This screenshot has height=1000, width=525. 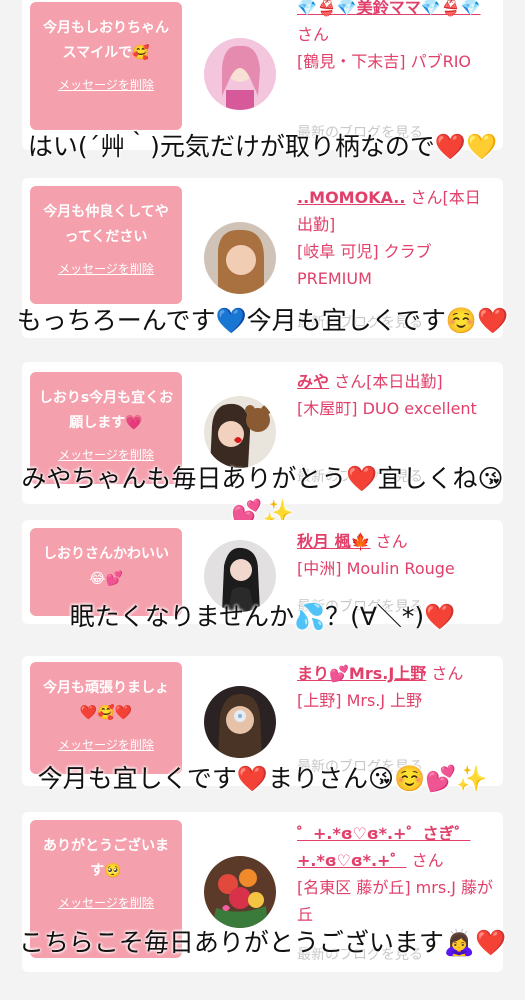 I want to click on user-info: みや さん[本日出勤] [木屋町] DUO excellent, so click(x=396, y=395).